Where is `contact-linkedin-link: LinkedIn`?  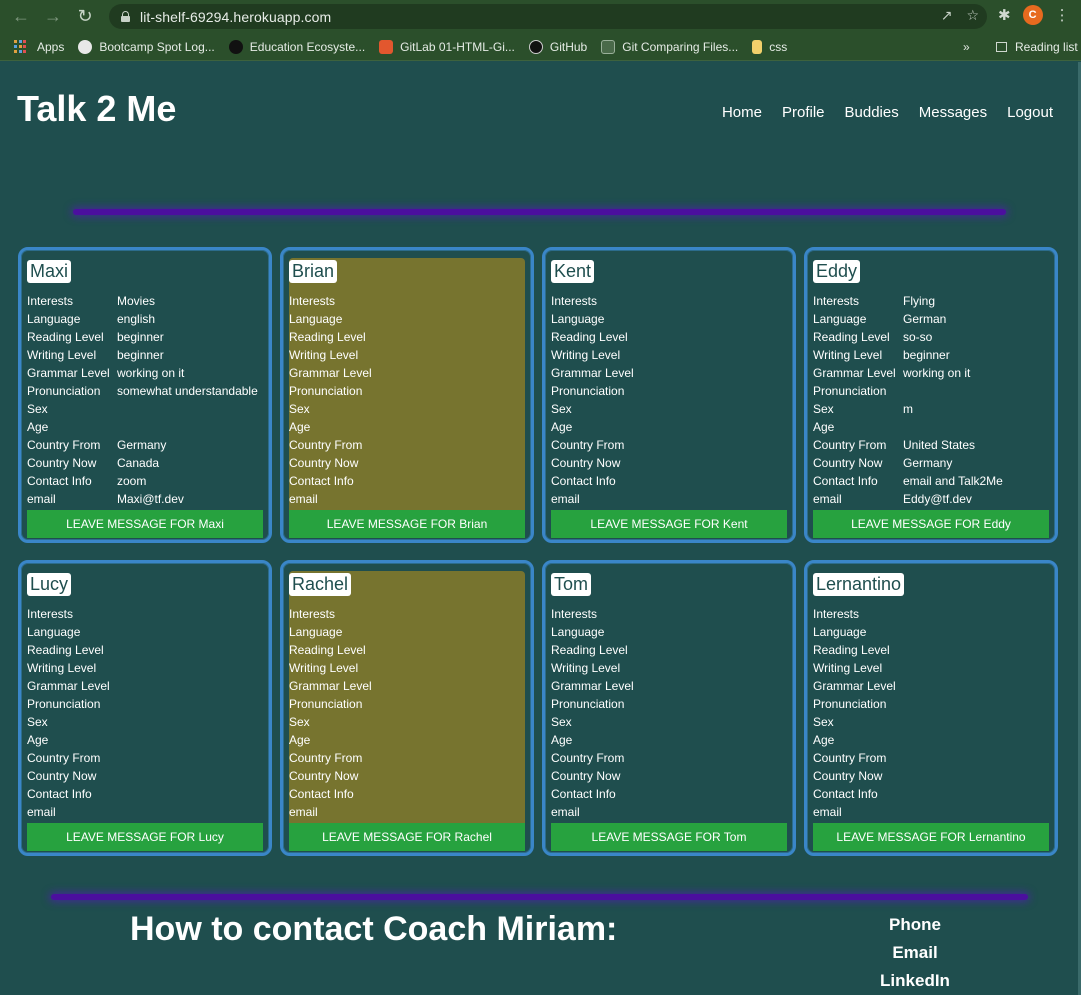 contact-linkedin-link: LinkedIn is located at coordinates (915, 981).